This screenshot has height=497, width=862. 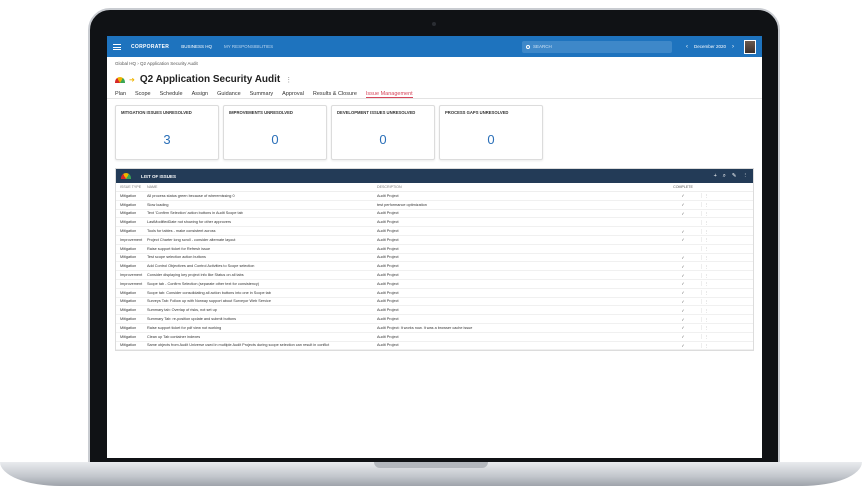 I want to click on chevron-right-icon: ›, so click(x=733, y=47).